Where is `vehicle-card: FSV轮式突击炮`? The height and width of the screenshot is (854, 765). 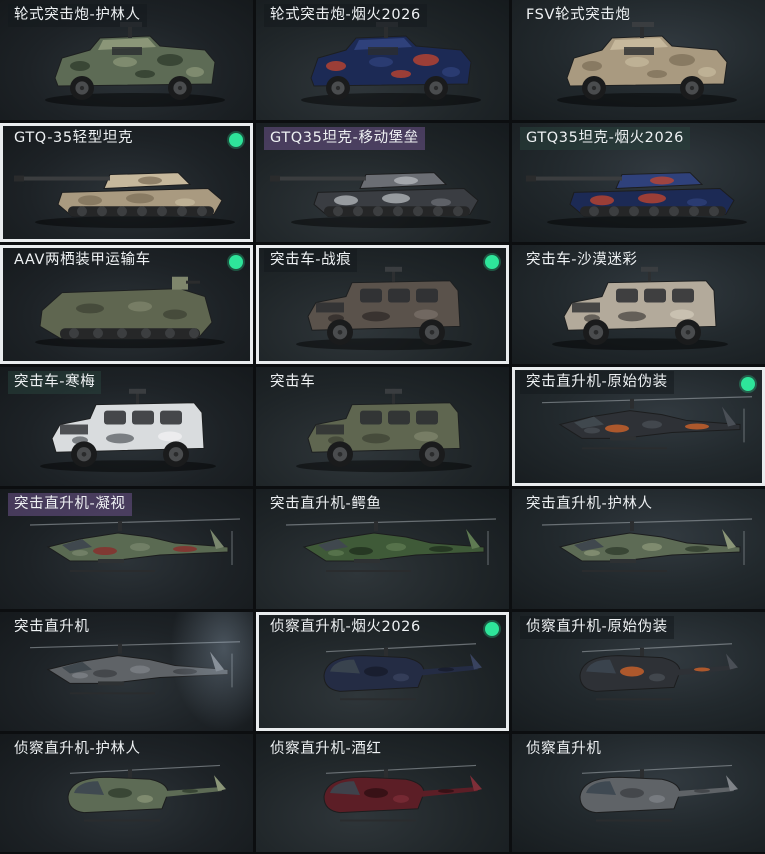
vehicle-card: FSV轮式突击炮 is located at coordinates (638, 60).